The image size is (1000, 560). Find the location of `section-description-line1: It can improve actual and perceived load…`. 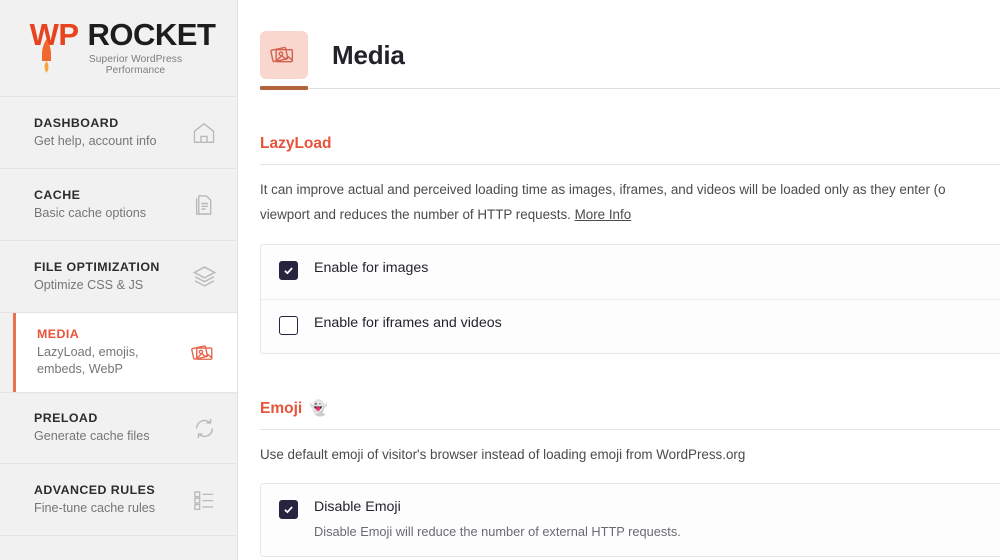

section-description-line1: It can improve actual and perceived load… is located at coordinates (603, 189).